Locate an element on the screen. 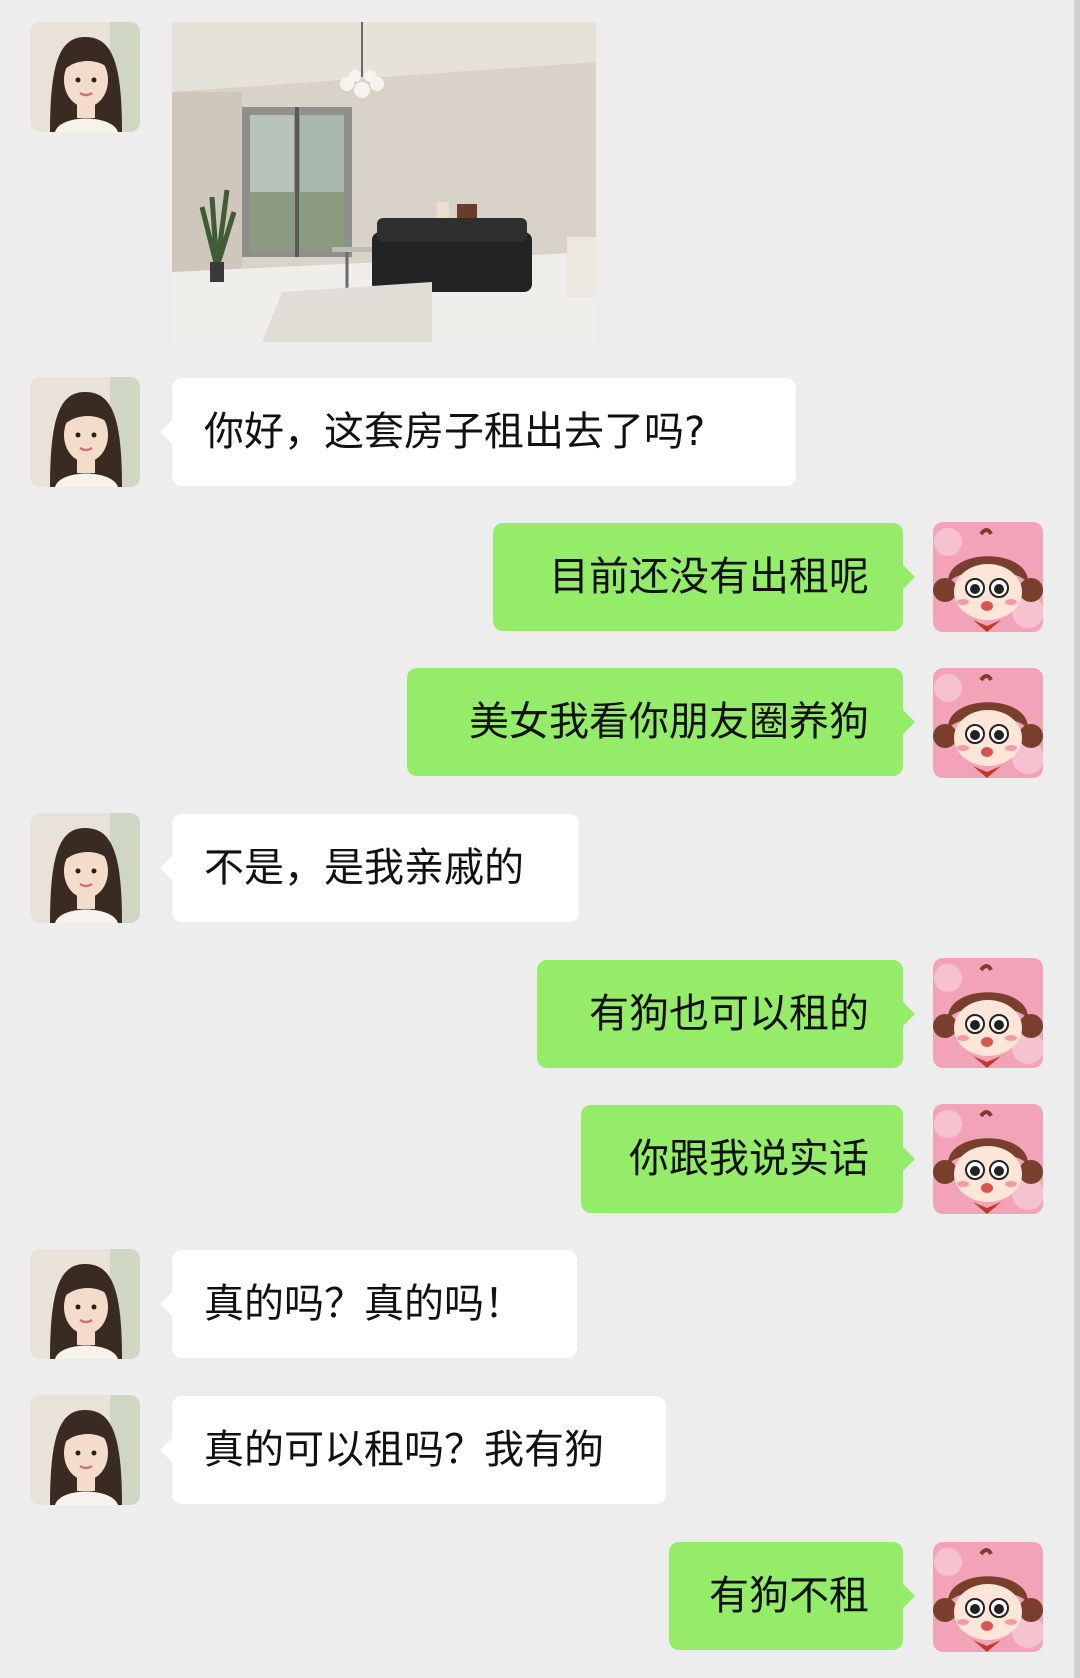 The height and width of the screenshot is (1678, 1080). message-bubble-incoming: 真的吗？真的吗！ is located at coordinates (368, 1304).